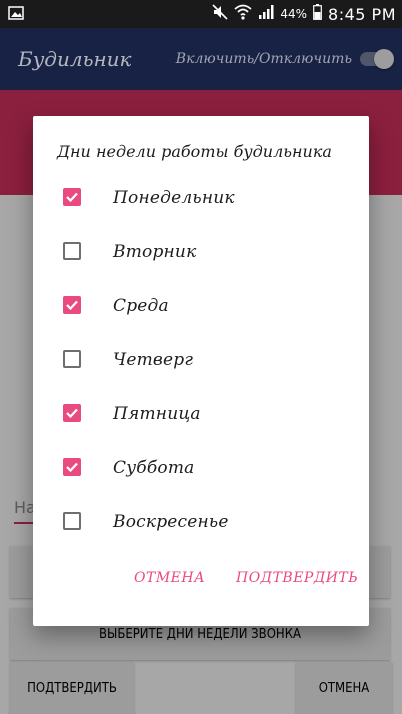  What do you see at coordinates (362, 14) in the screenshot?
I see `clock: 8:45 PM` at bounding box center [362, 14].